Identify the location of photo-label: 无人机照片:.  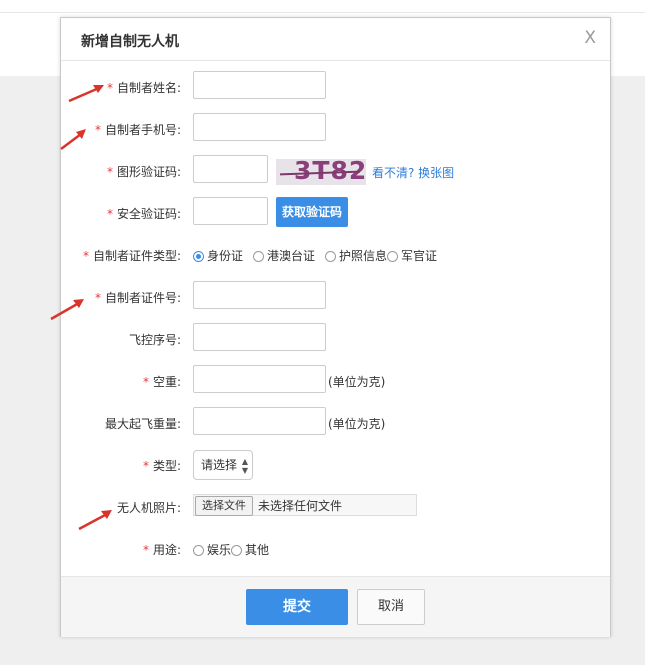
(148, 508).